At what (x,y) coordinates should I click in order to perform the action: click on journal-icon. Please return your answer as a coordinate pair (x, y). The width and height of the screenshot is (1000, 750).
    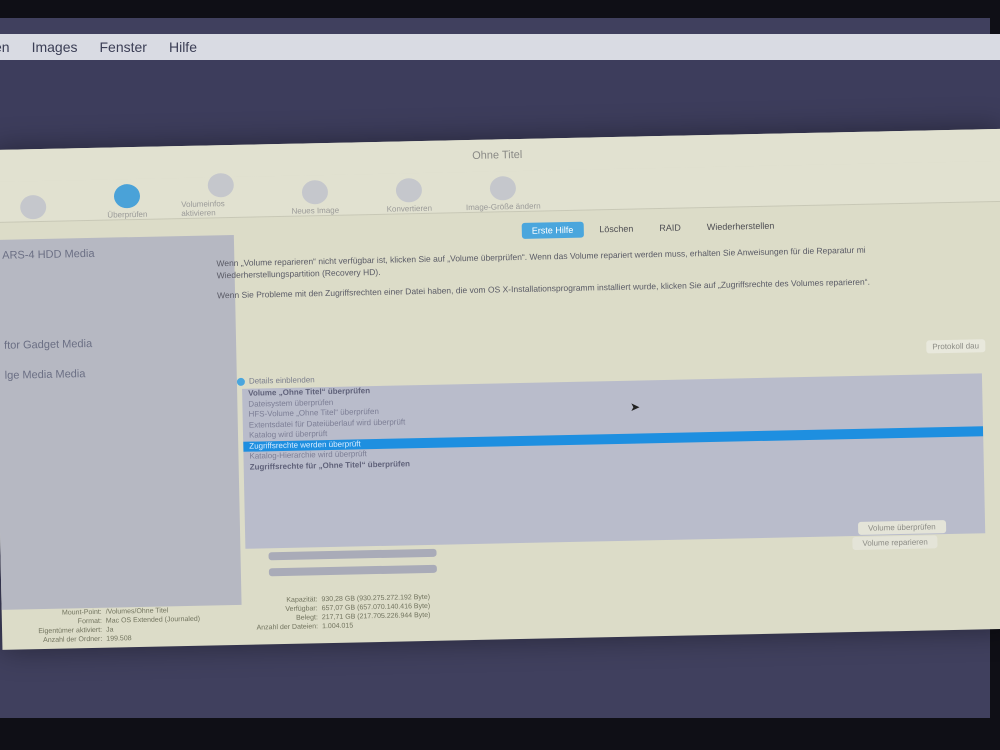
    Looking at the image, I should click on (221, 185).